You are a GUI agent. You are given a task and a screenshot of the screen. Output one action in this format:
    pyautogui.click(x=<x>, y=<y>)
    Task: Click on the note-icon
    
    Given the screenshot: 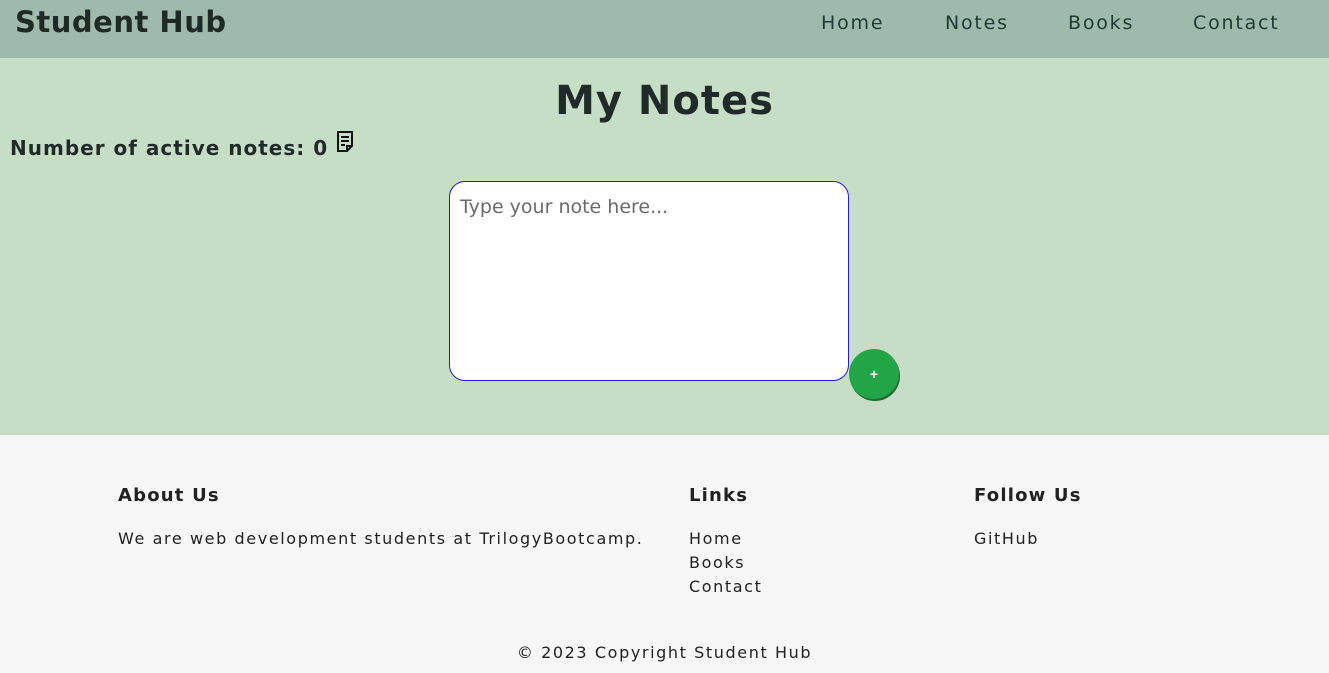 What is the action you would take?
    pyautogui.click(x=345, y=144)
    